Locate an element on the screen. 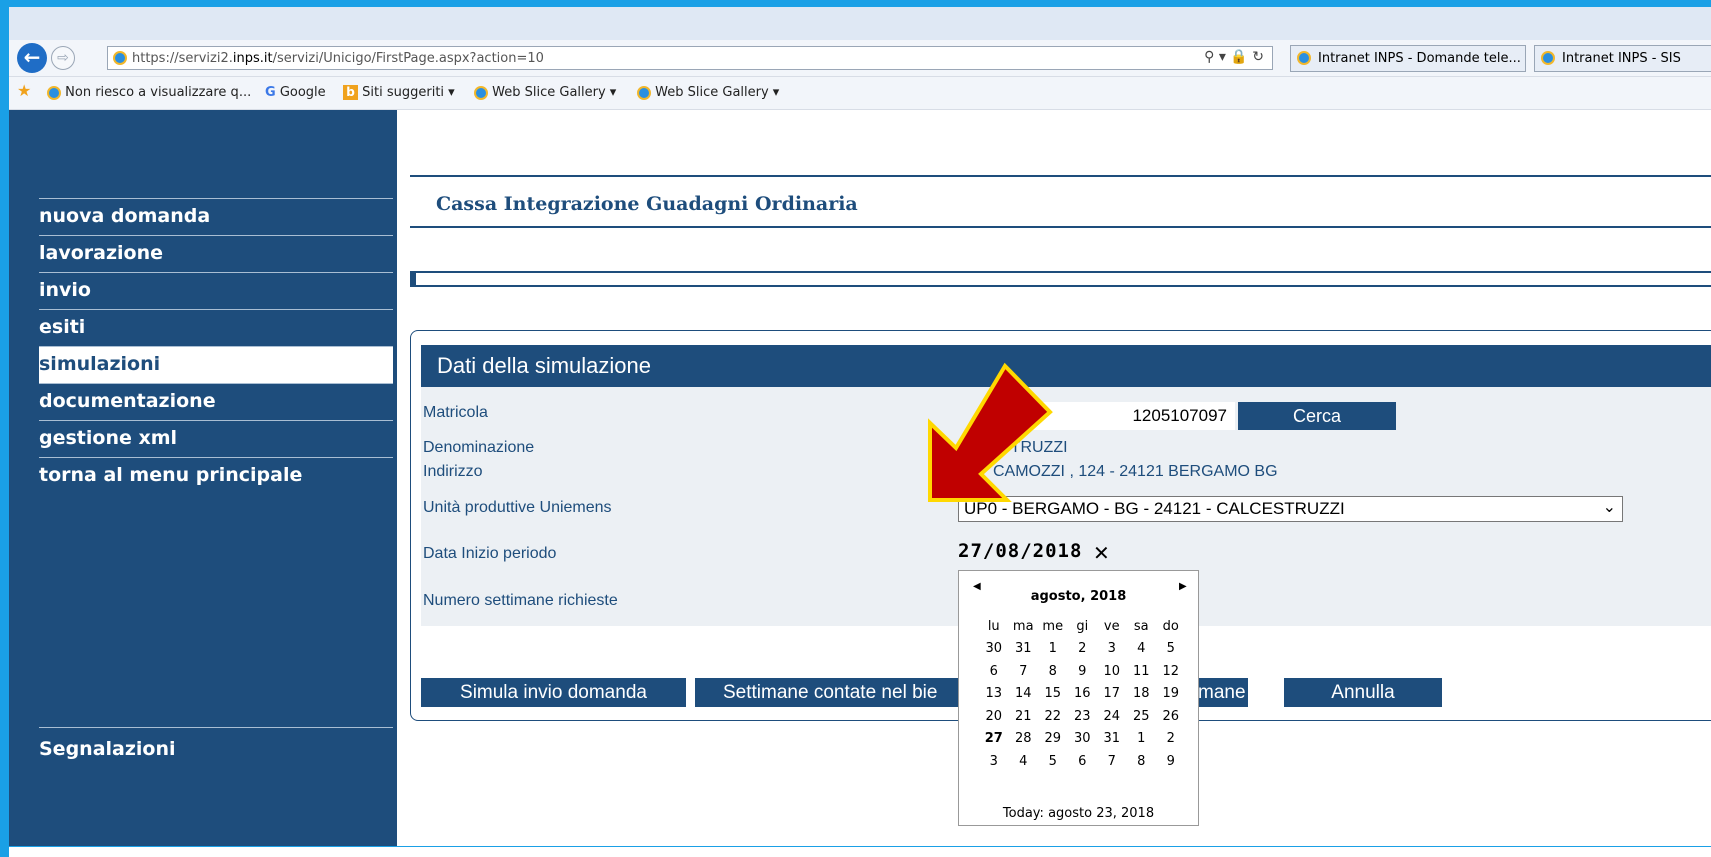 This screenshot has width=1711, height=857. weekday-label: ma is located at coordinates (1023, 626).